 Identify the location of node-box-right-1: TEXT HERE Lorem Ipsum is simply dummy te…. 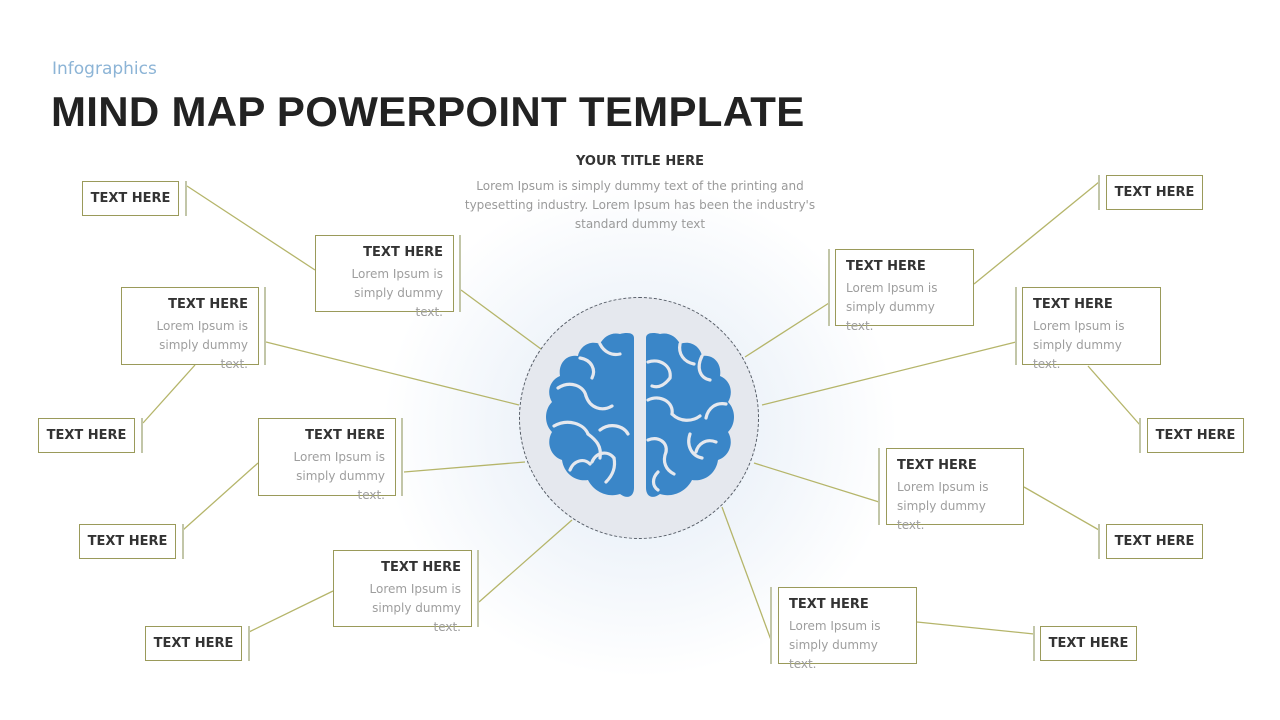
(904, 291).